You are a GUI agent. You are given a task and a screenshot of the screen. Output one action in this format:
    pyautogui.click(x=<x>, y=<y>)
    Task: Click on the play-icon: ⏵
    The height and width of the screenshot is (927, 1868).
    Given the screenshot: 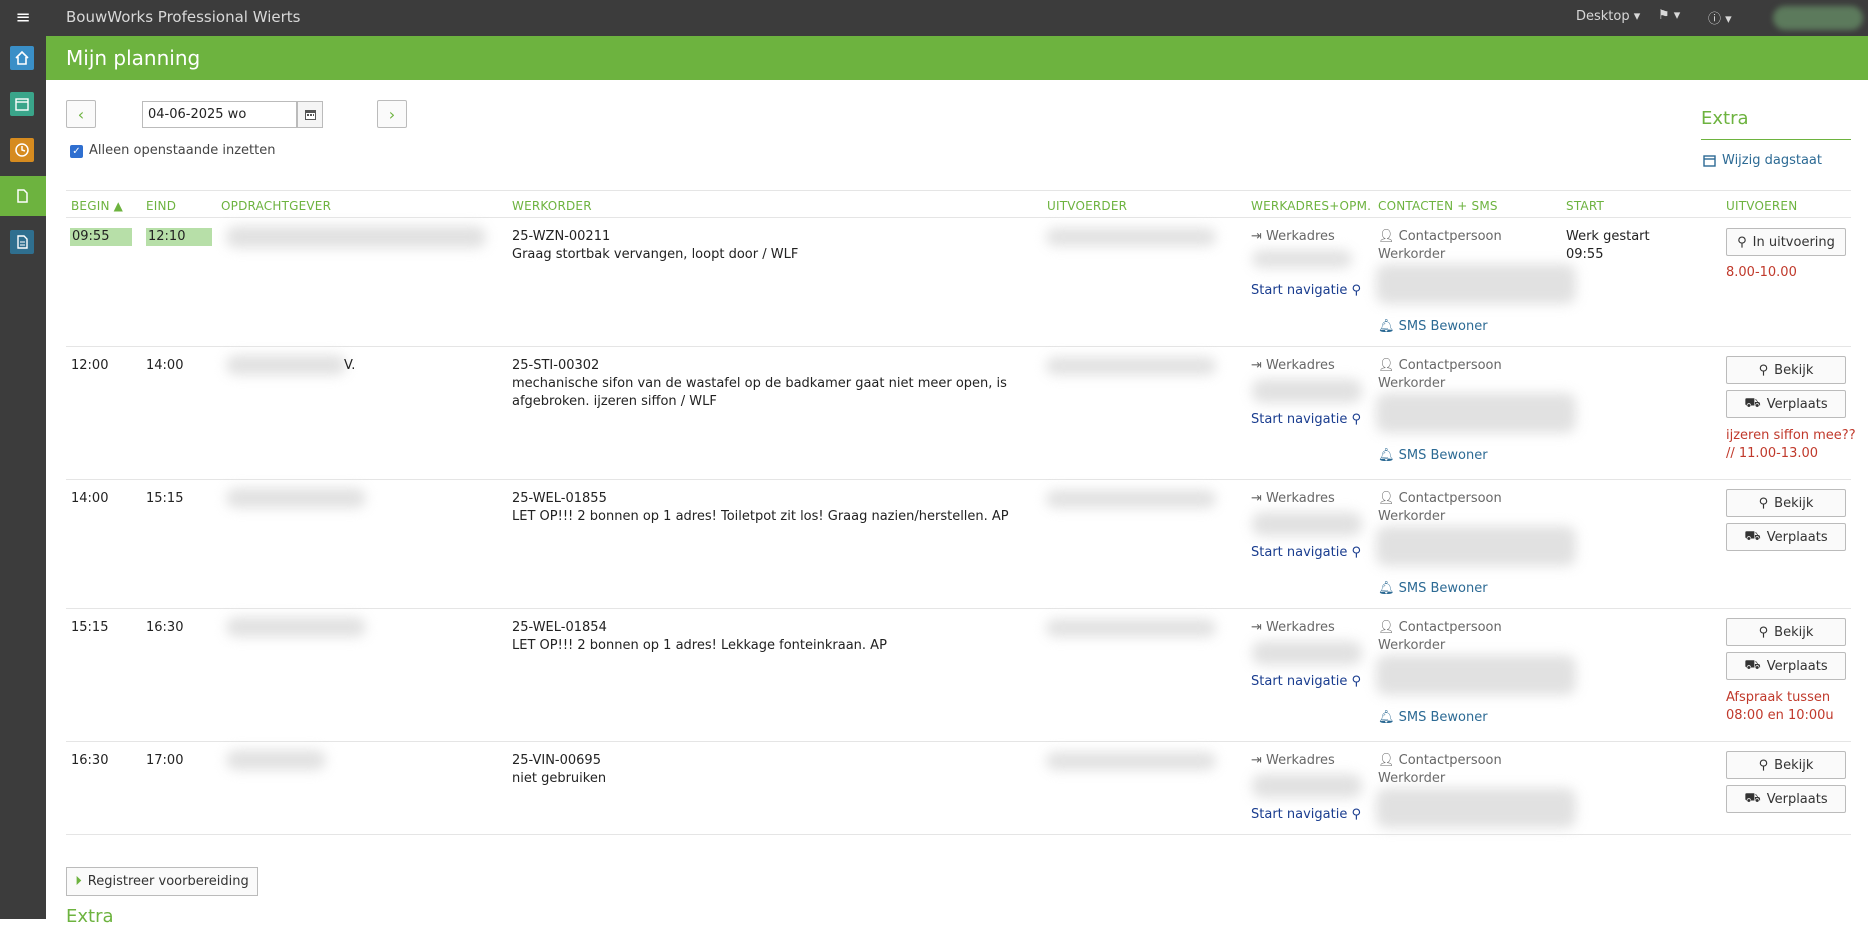 What is the action you would take?
    pyautogui.click(x=78, y=881)
    